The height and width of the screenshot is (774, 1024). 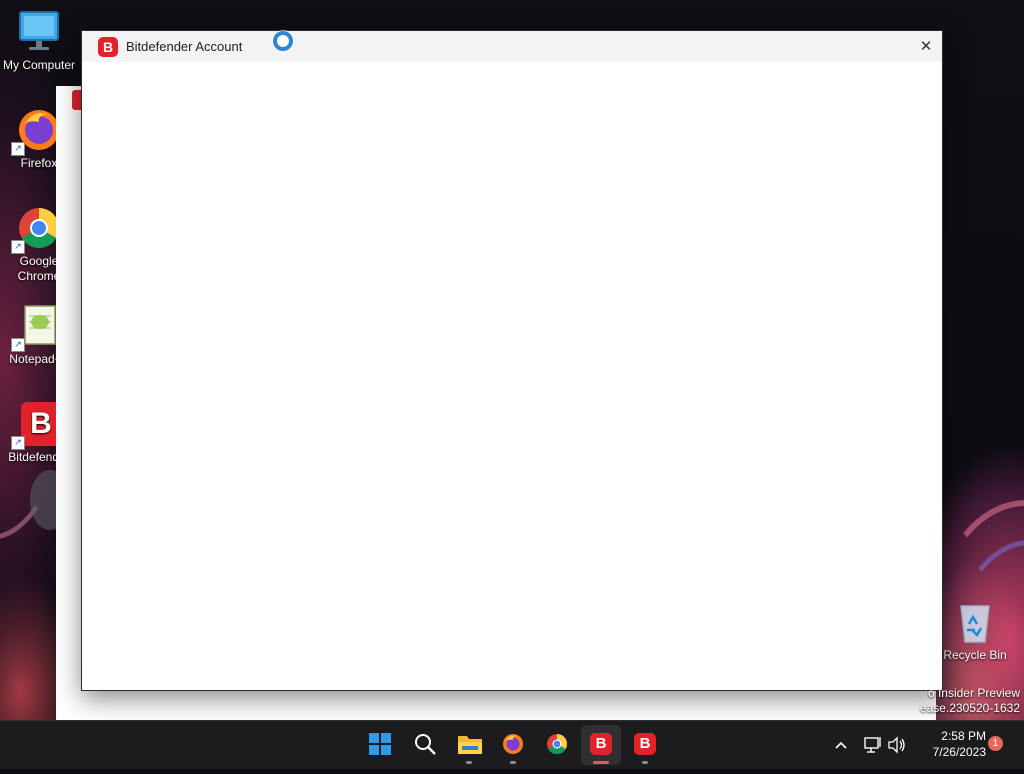 I want to click on chrome-icon, so click(x=557, y=744).